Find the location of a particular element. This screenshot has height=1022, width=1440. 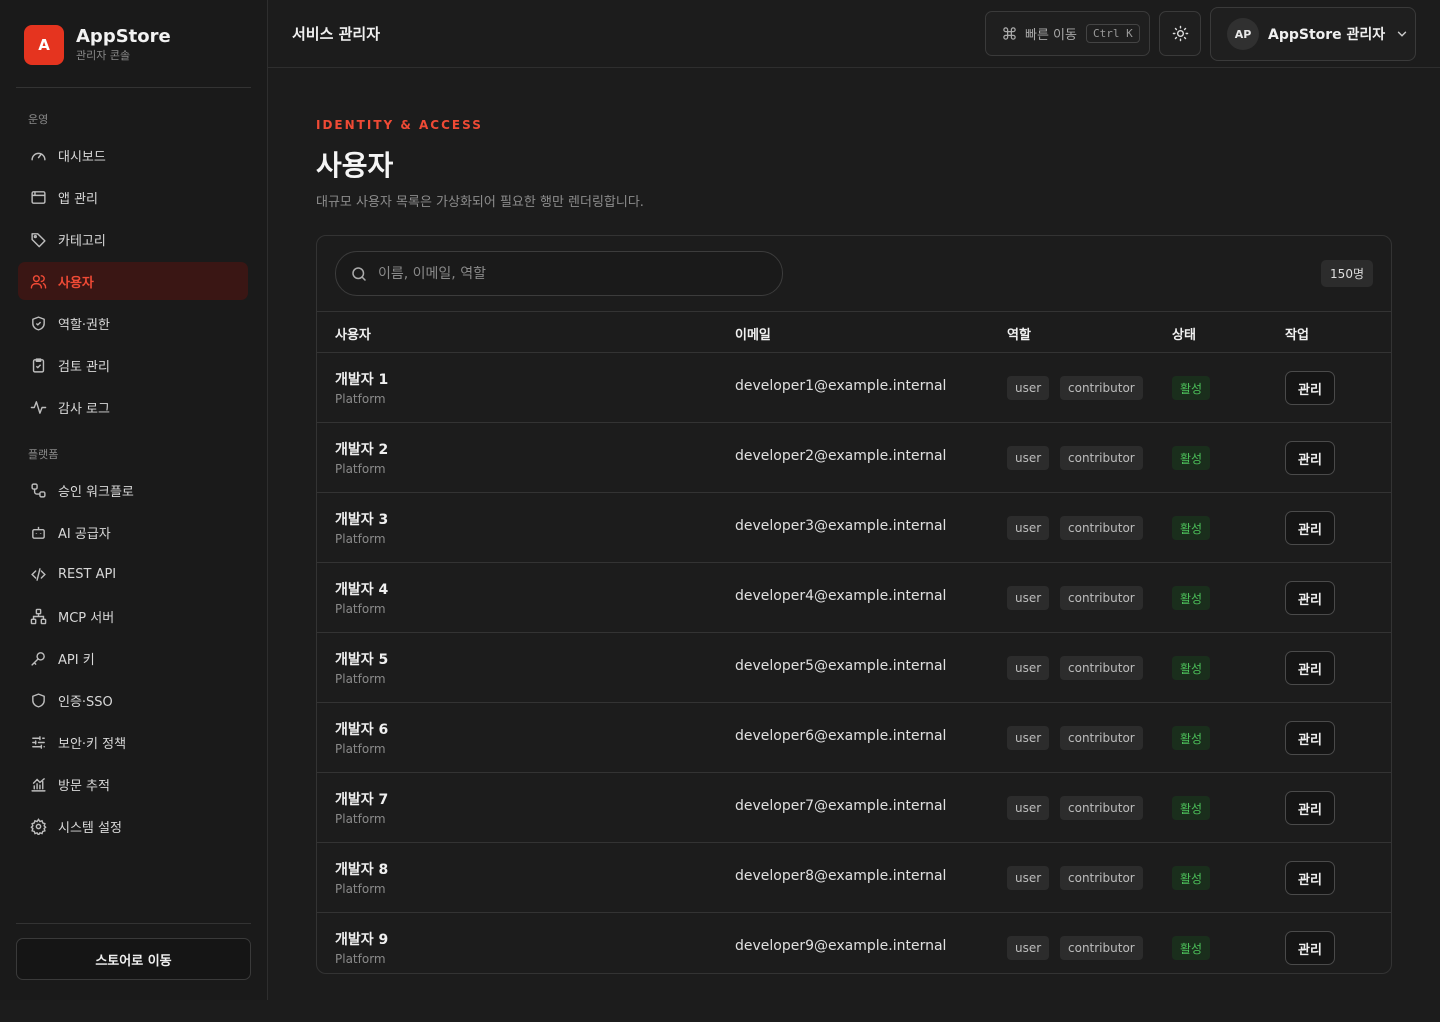

sidebar-item-system-settings: 시스템 설정 is located at coordinates (133, 826).